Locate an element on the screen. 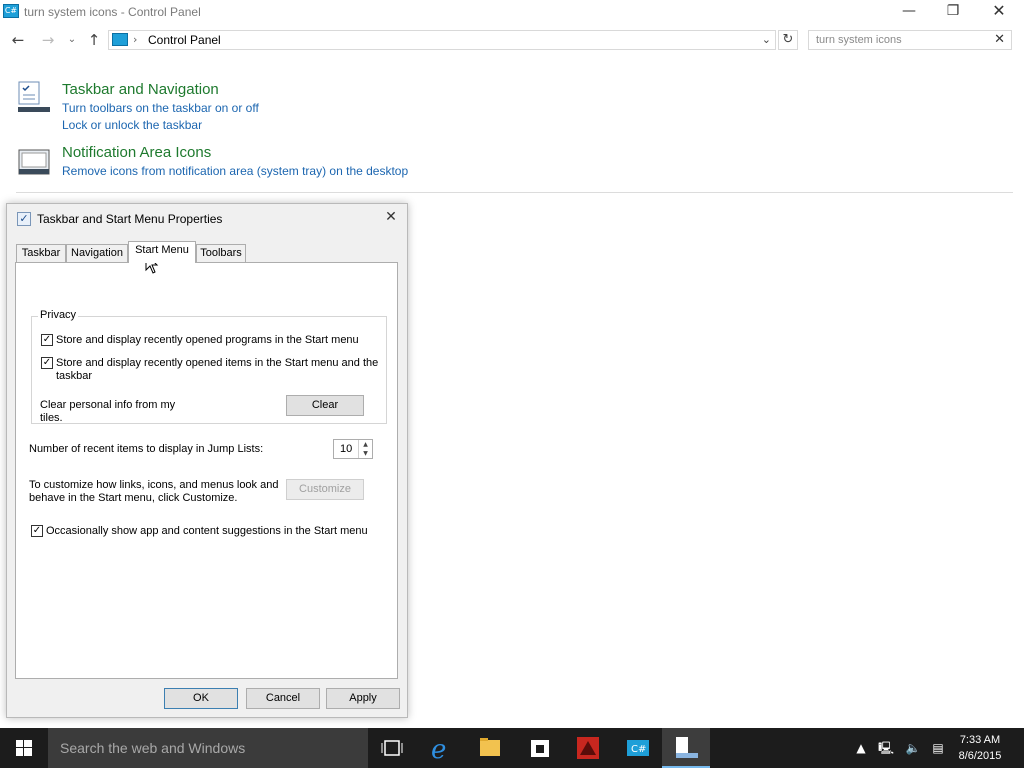 The image size is (1024, 771). control-panel-app-icon: C# is located at coordinates (11, 11).